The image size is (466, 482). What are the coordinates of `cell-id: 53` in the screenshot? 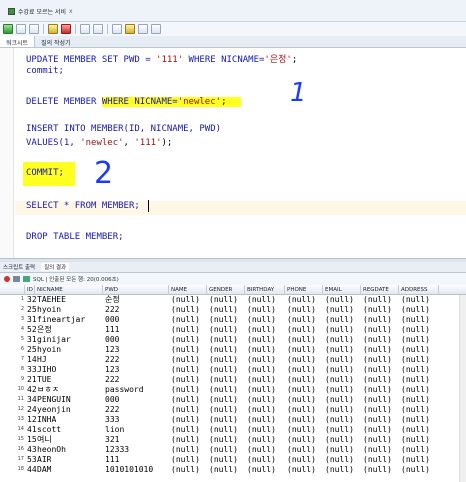 It's located at (32, 459).